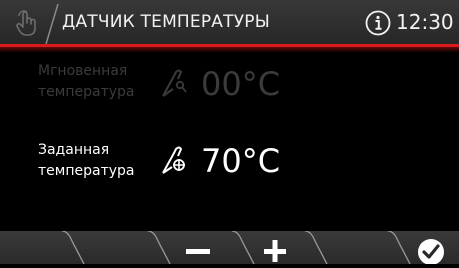  I want to click on plus-icon, so click(275, 251).